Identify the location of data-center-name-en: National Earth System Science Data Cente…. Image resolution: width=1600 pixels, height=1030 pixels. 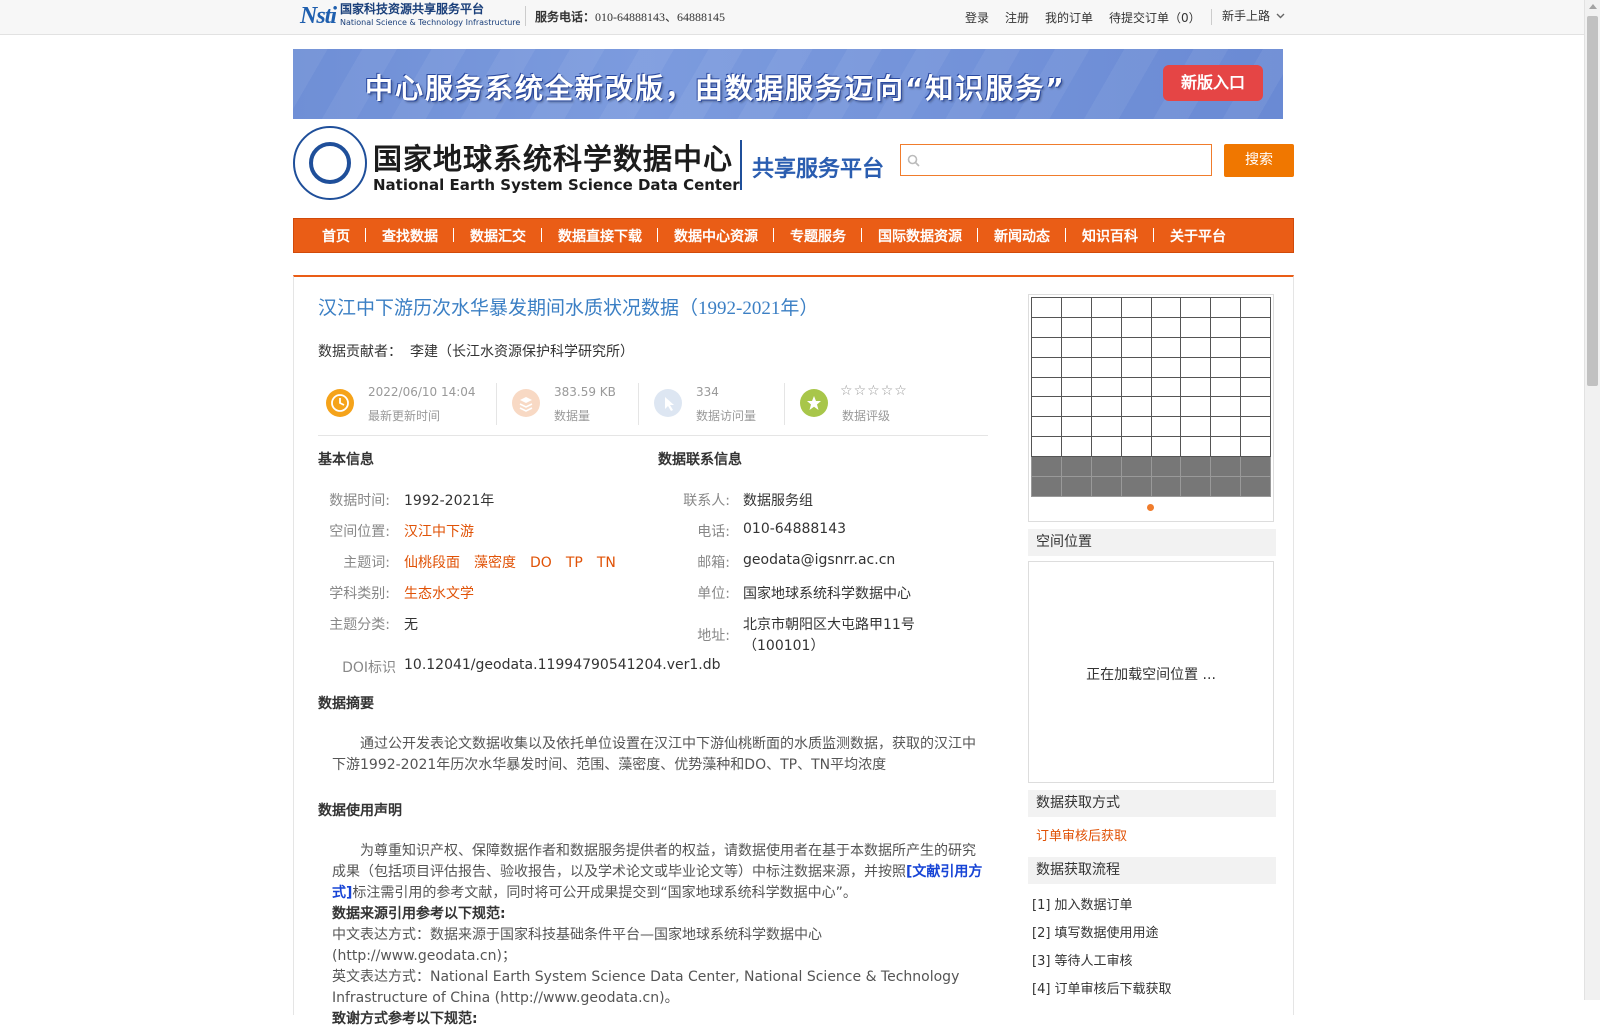
(556, 185).